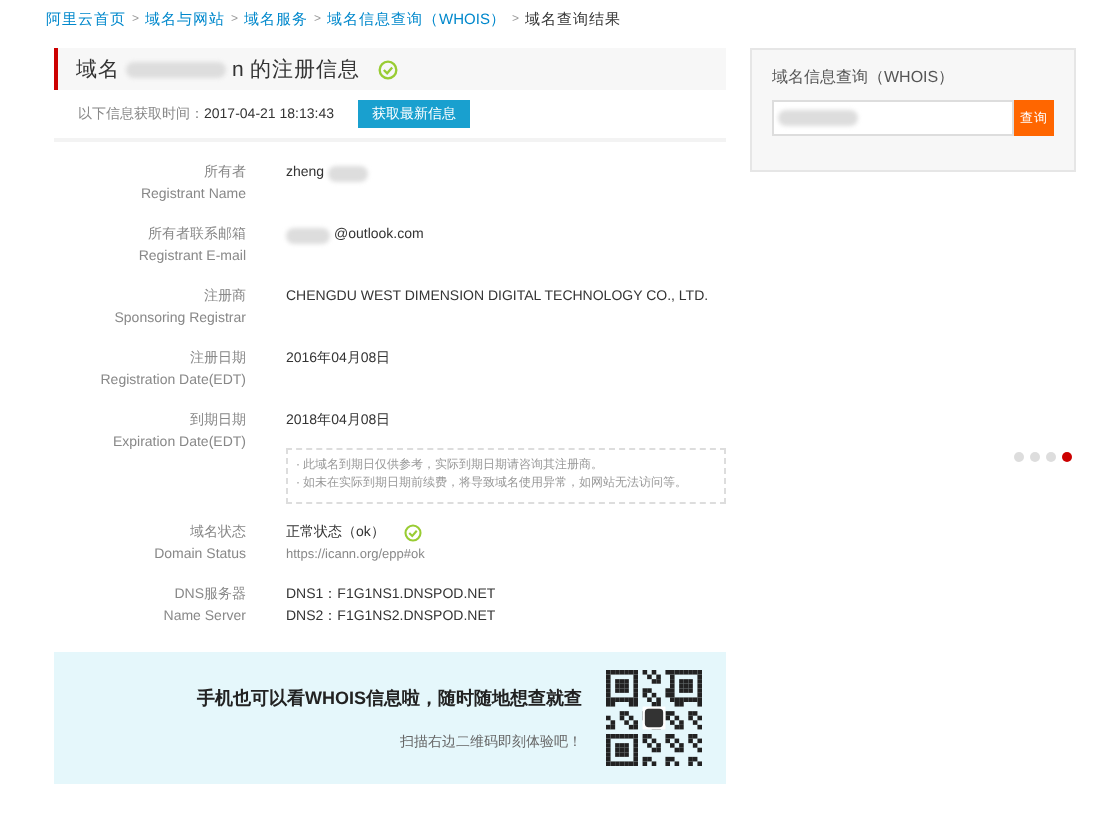  Describe the element at coordinates (296, 69) in the screenshot. I see `page-title: n 的注册信息` at that location.